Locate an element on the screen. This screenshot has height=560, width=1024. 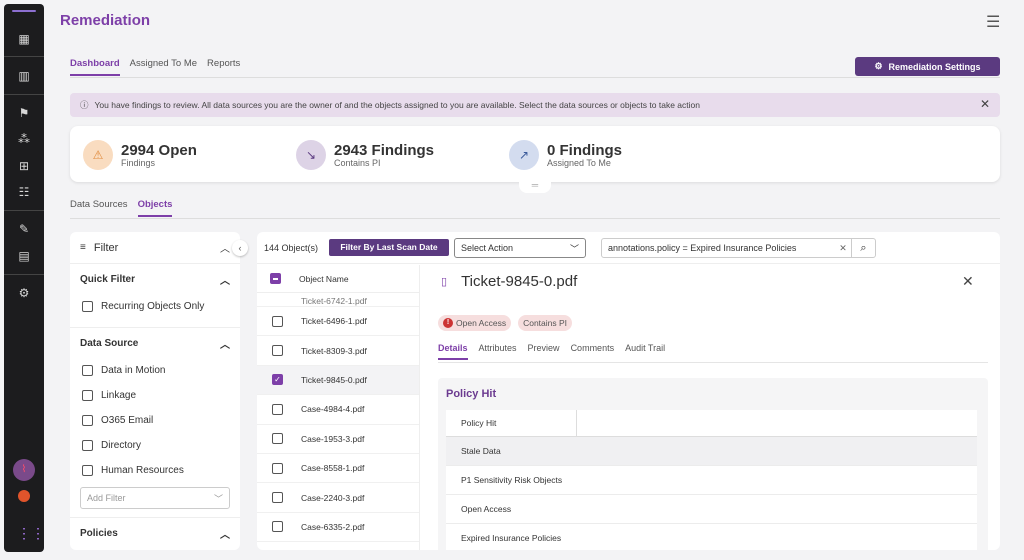
tab-data-sources: Data Sources is located at coordinates (99, 208).